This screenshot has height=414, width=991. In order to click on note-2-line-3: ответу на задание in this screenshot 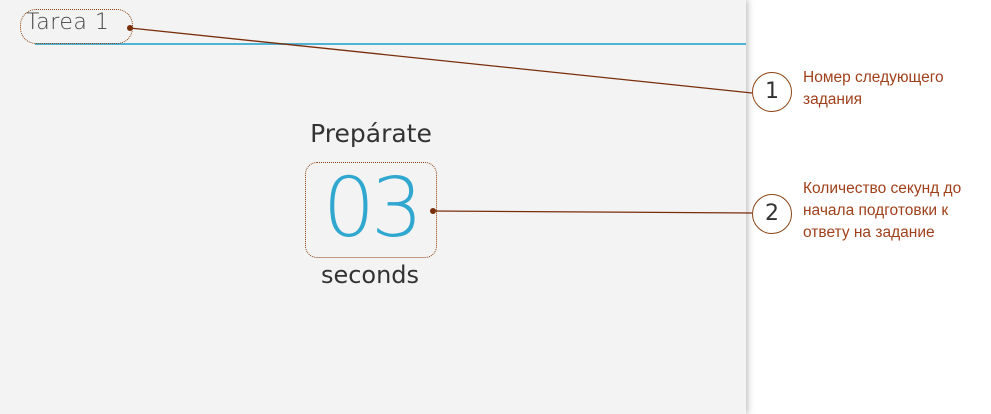, I will do `click(869, 232)`.